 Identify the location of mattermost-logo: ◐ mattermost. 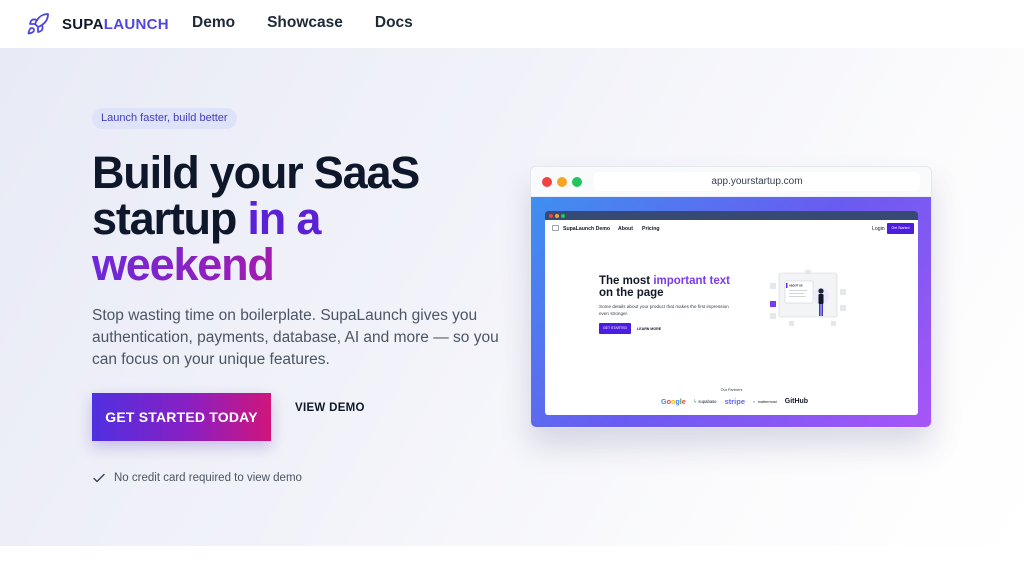
(765, 401).